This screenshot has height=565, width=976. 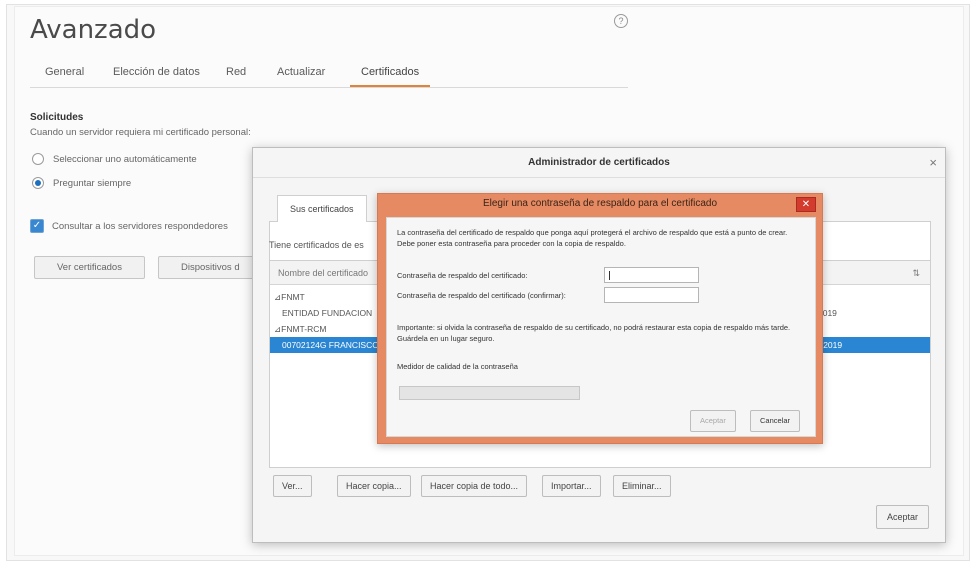 What do you see at coordinates (322, 208) in the screenshot?
I see `tab-your-certificates: Sus certificados` at bounding box center [322, 208].